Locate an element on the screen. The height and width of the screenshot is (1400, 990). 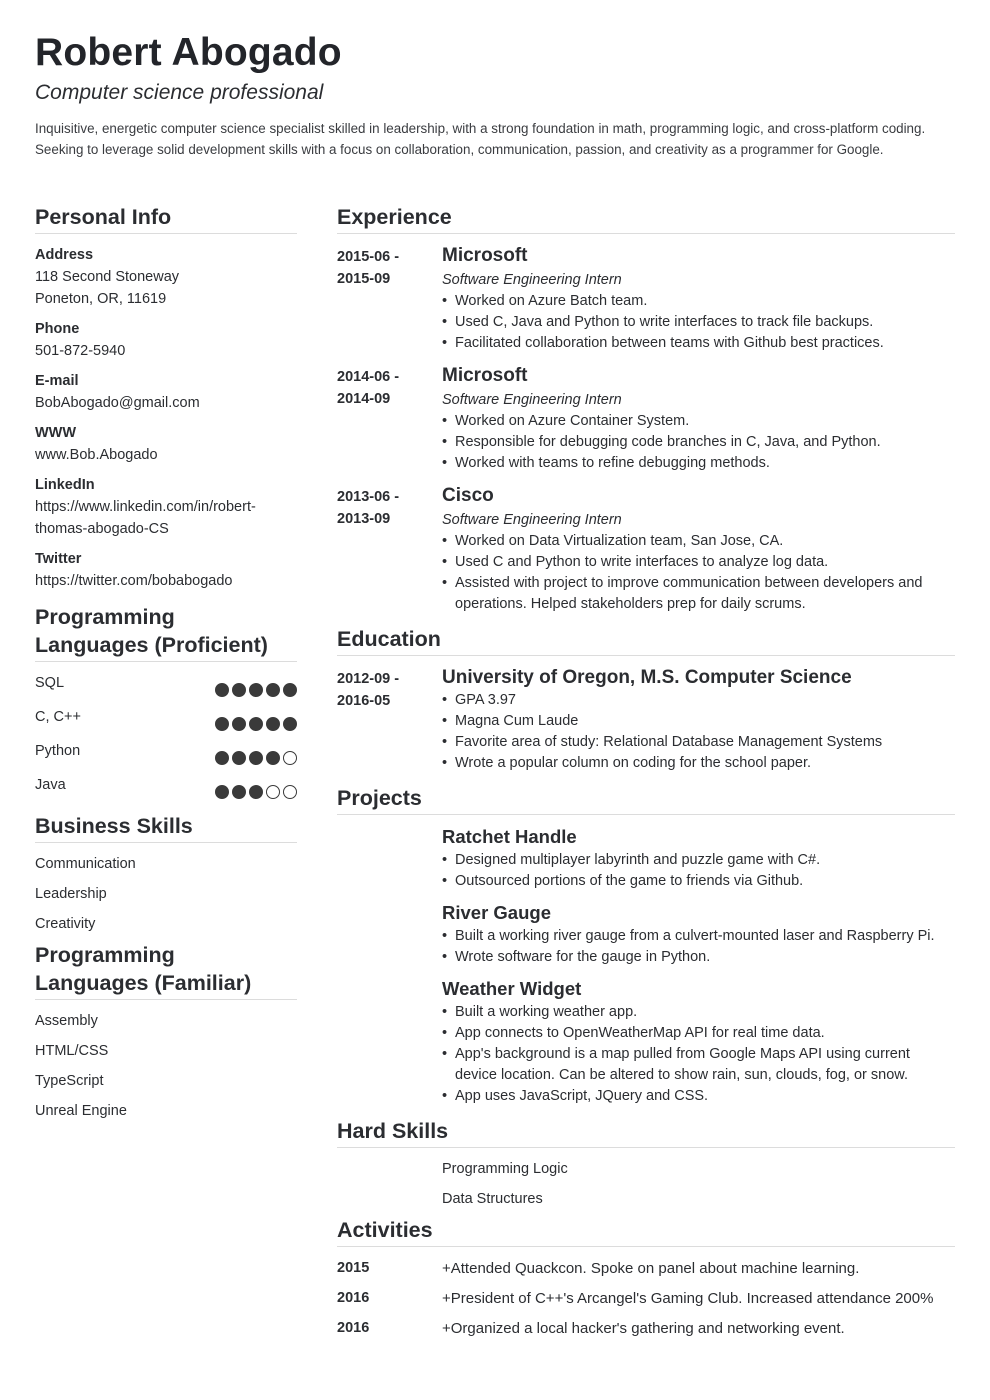
personal-info-twitter: Twitter https://twitter.com/bobabogado is located at coordinates (166, 570).